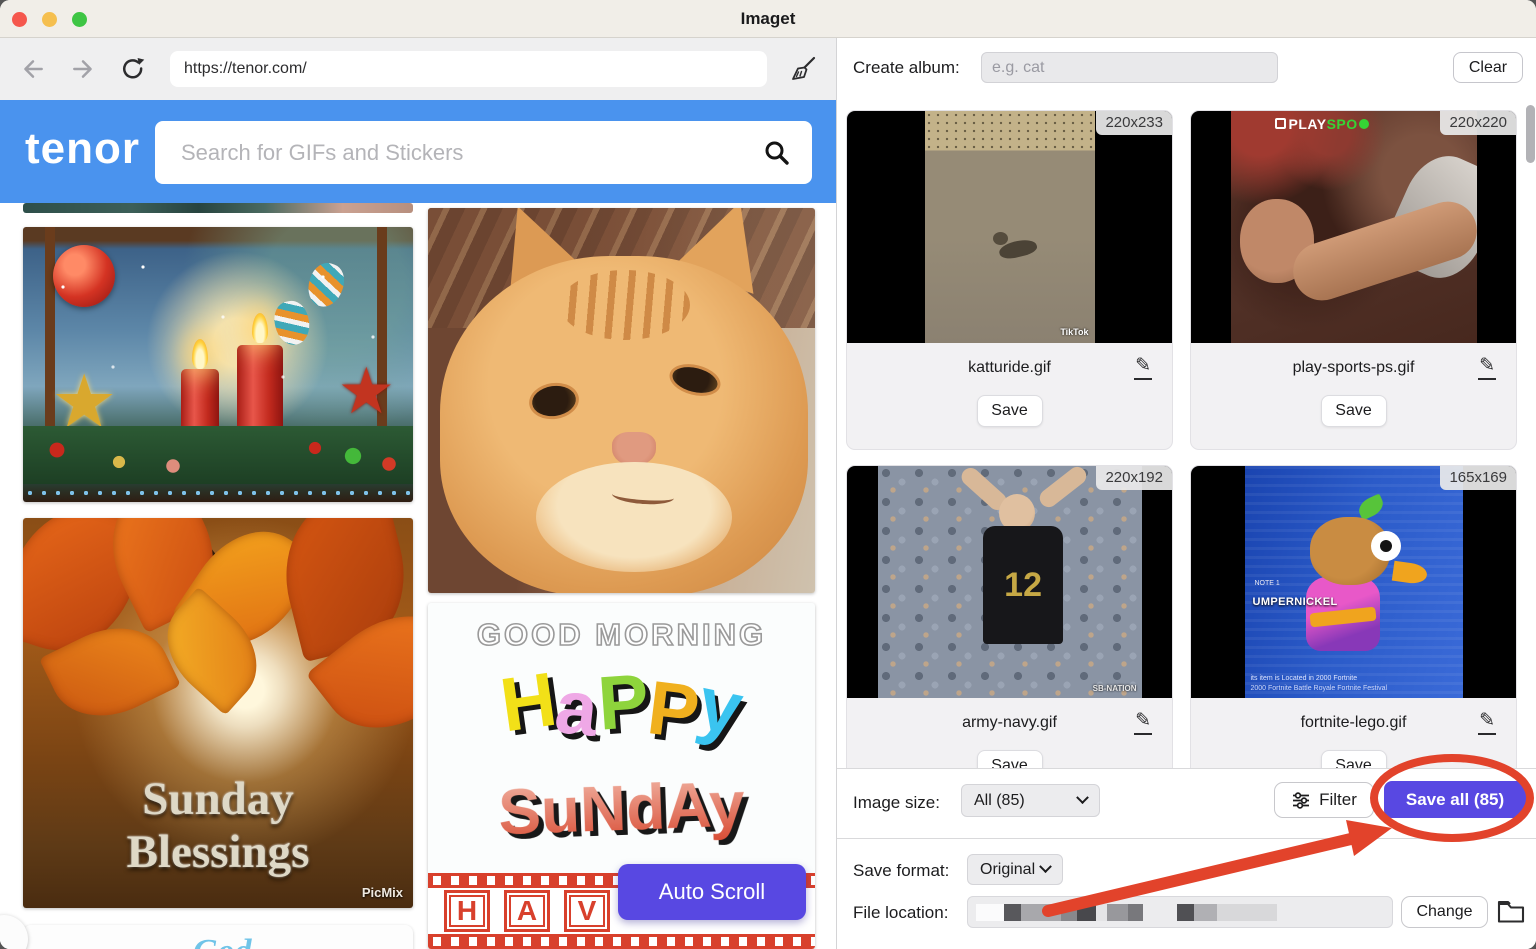  I want to click on film-perforations, so click(621, 941).